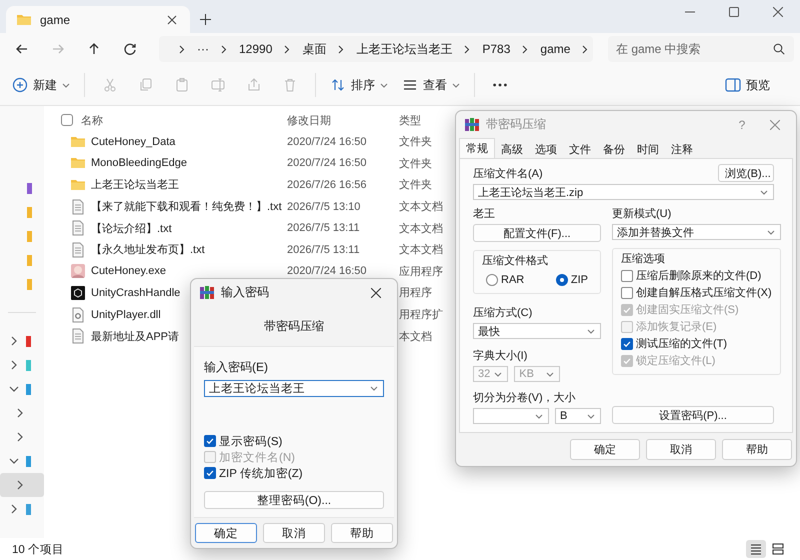  What do you see at coordinates (131, 228) in the screenshot?
I see `file-name: 【论坛介绍】.txt` at bounding box center [131, 228].